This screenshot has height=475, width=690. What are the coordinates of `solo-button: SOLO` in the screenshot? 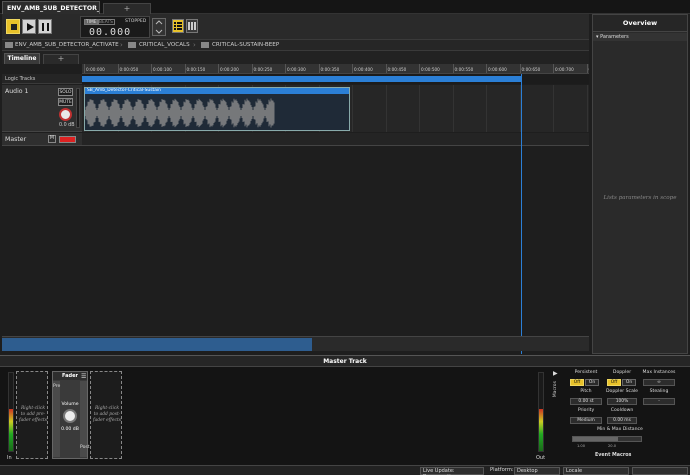 It's located at (65, 92).